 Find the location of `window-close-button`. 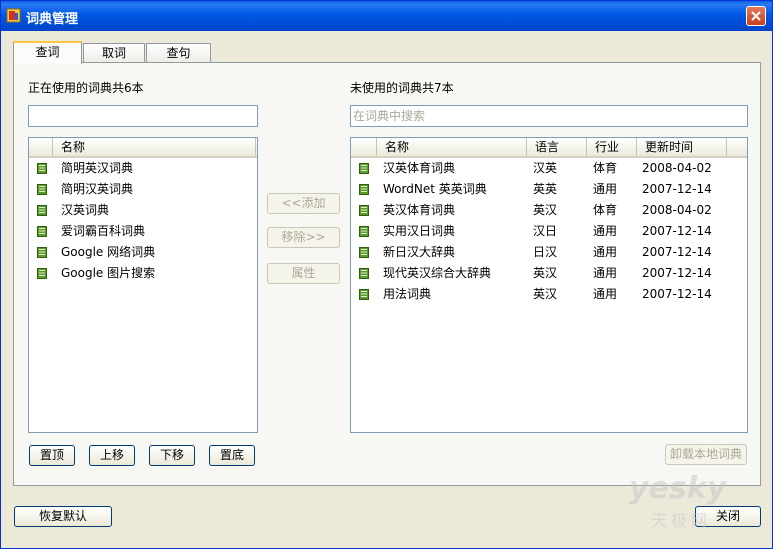

window-close-button is located at coordinates (756, 16).